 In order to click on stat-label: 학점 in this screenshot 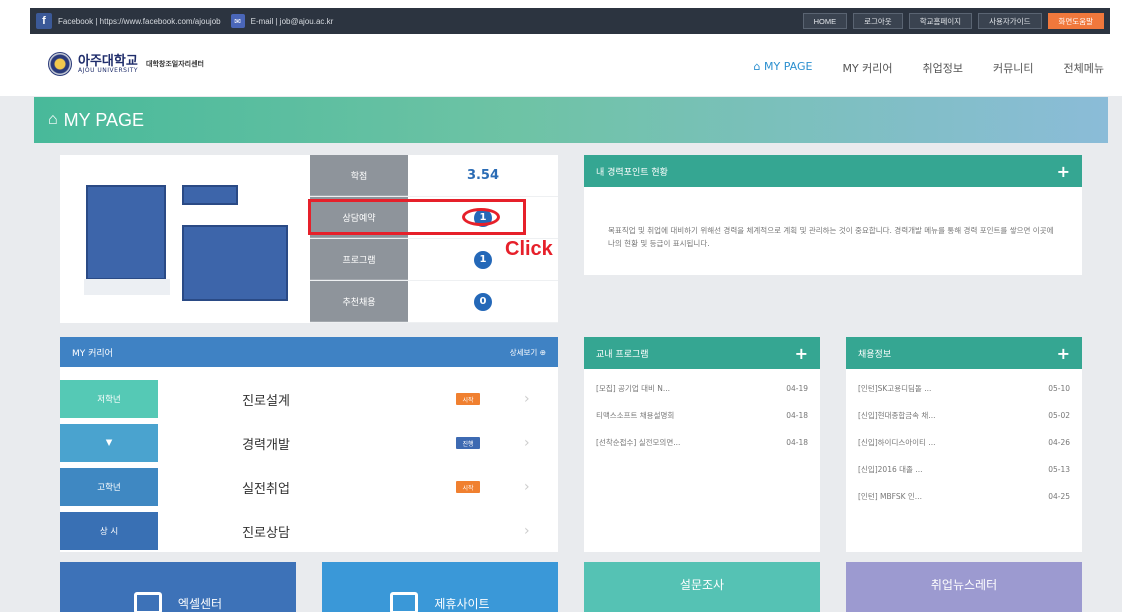, I will do `click(359, 175)`.